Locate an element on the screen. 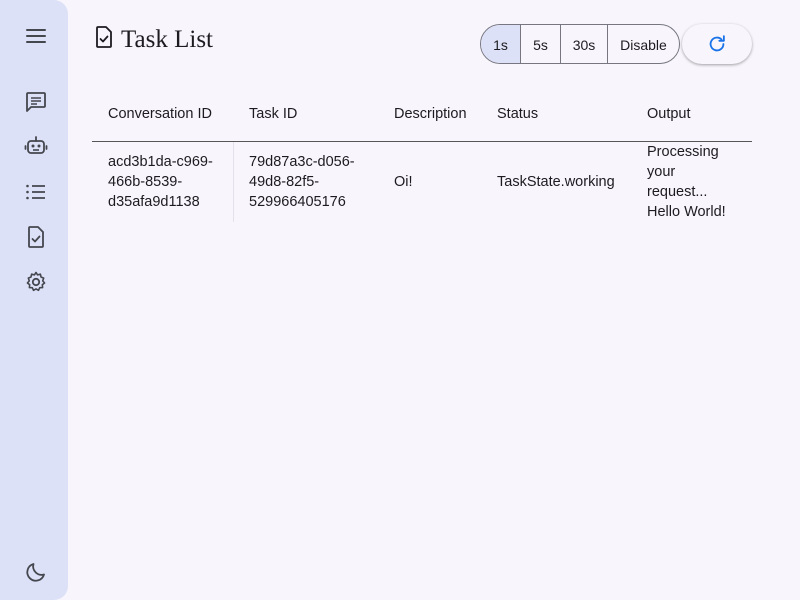  conversations-icon is located at coordinates (36, 102).